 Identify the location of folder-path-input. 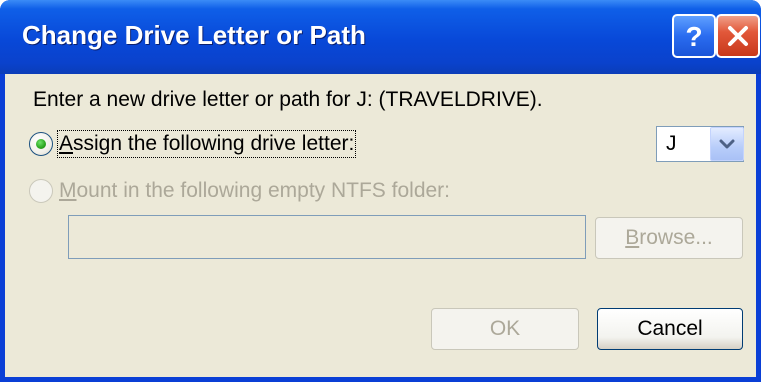
(327, 237).